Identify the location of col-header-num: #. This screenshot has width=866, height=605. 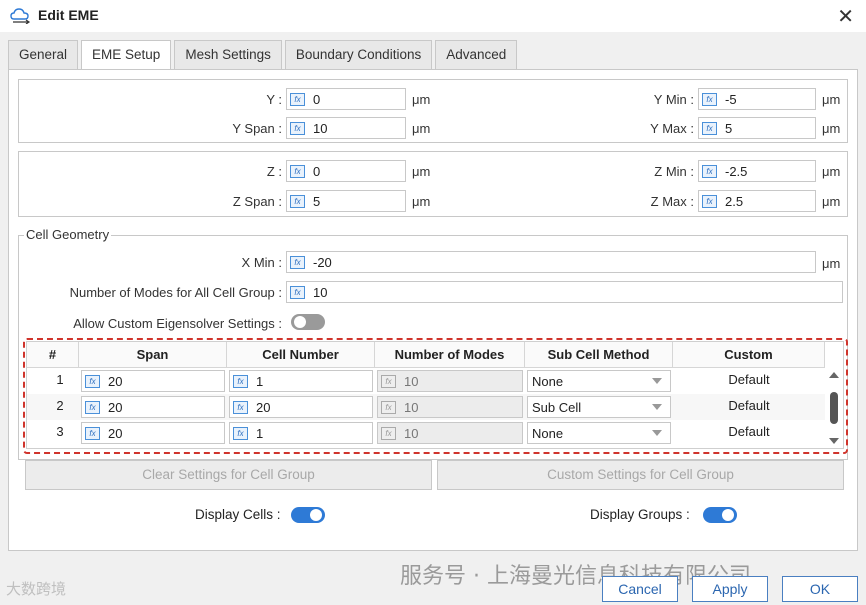
(53, 355).